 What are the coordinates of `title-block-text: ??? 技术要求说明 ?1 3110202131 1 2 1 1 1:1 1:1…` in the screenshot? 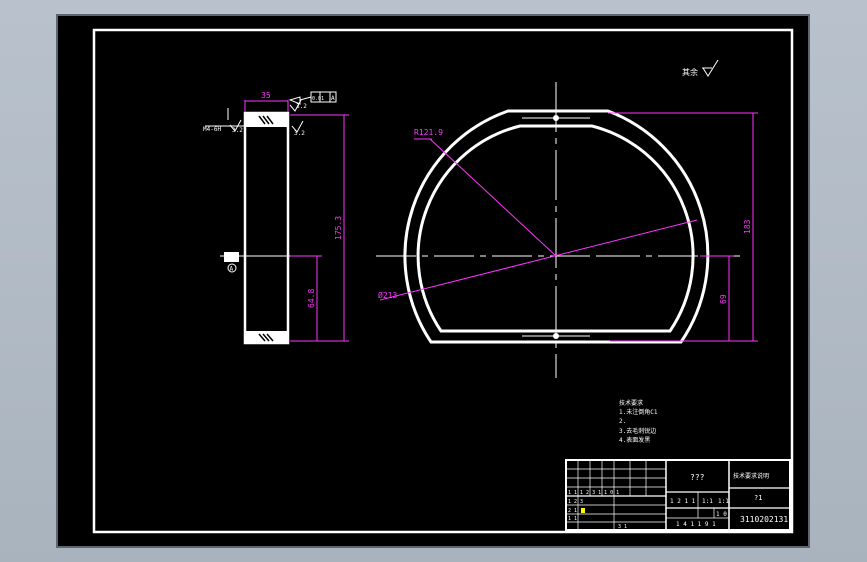 It's located at (678, 501).